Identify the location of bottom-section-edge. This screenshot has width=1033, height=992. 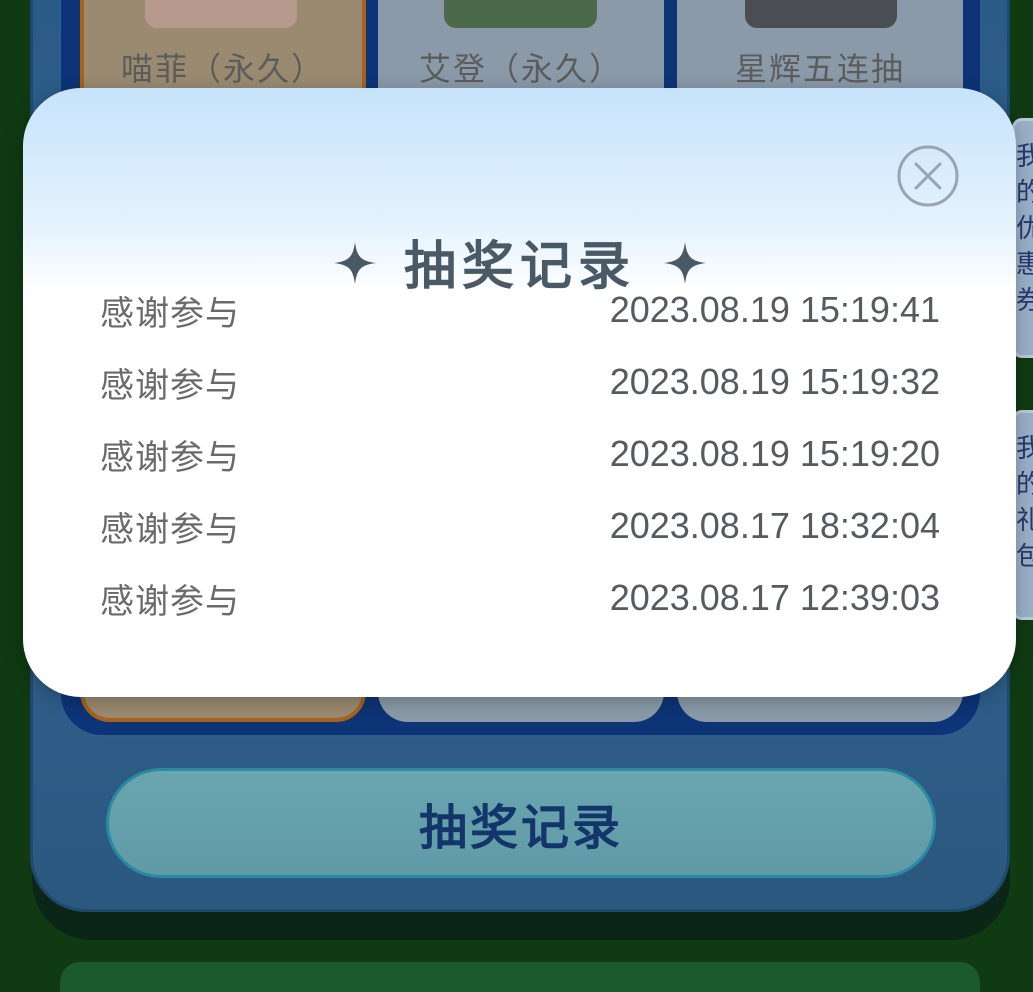
(520, 977).